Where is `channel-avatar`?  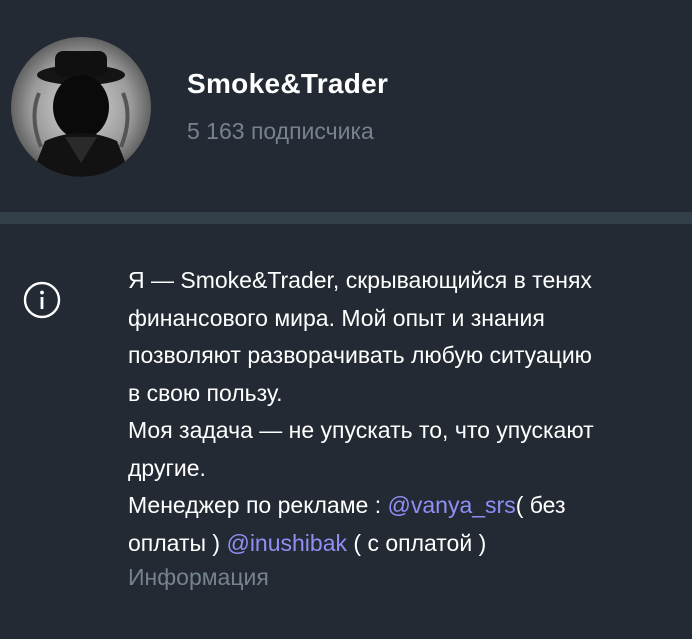
channel-avatar is located at coordinates (81, 107).